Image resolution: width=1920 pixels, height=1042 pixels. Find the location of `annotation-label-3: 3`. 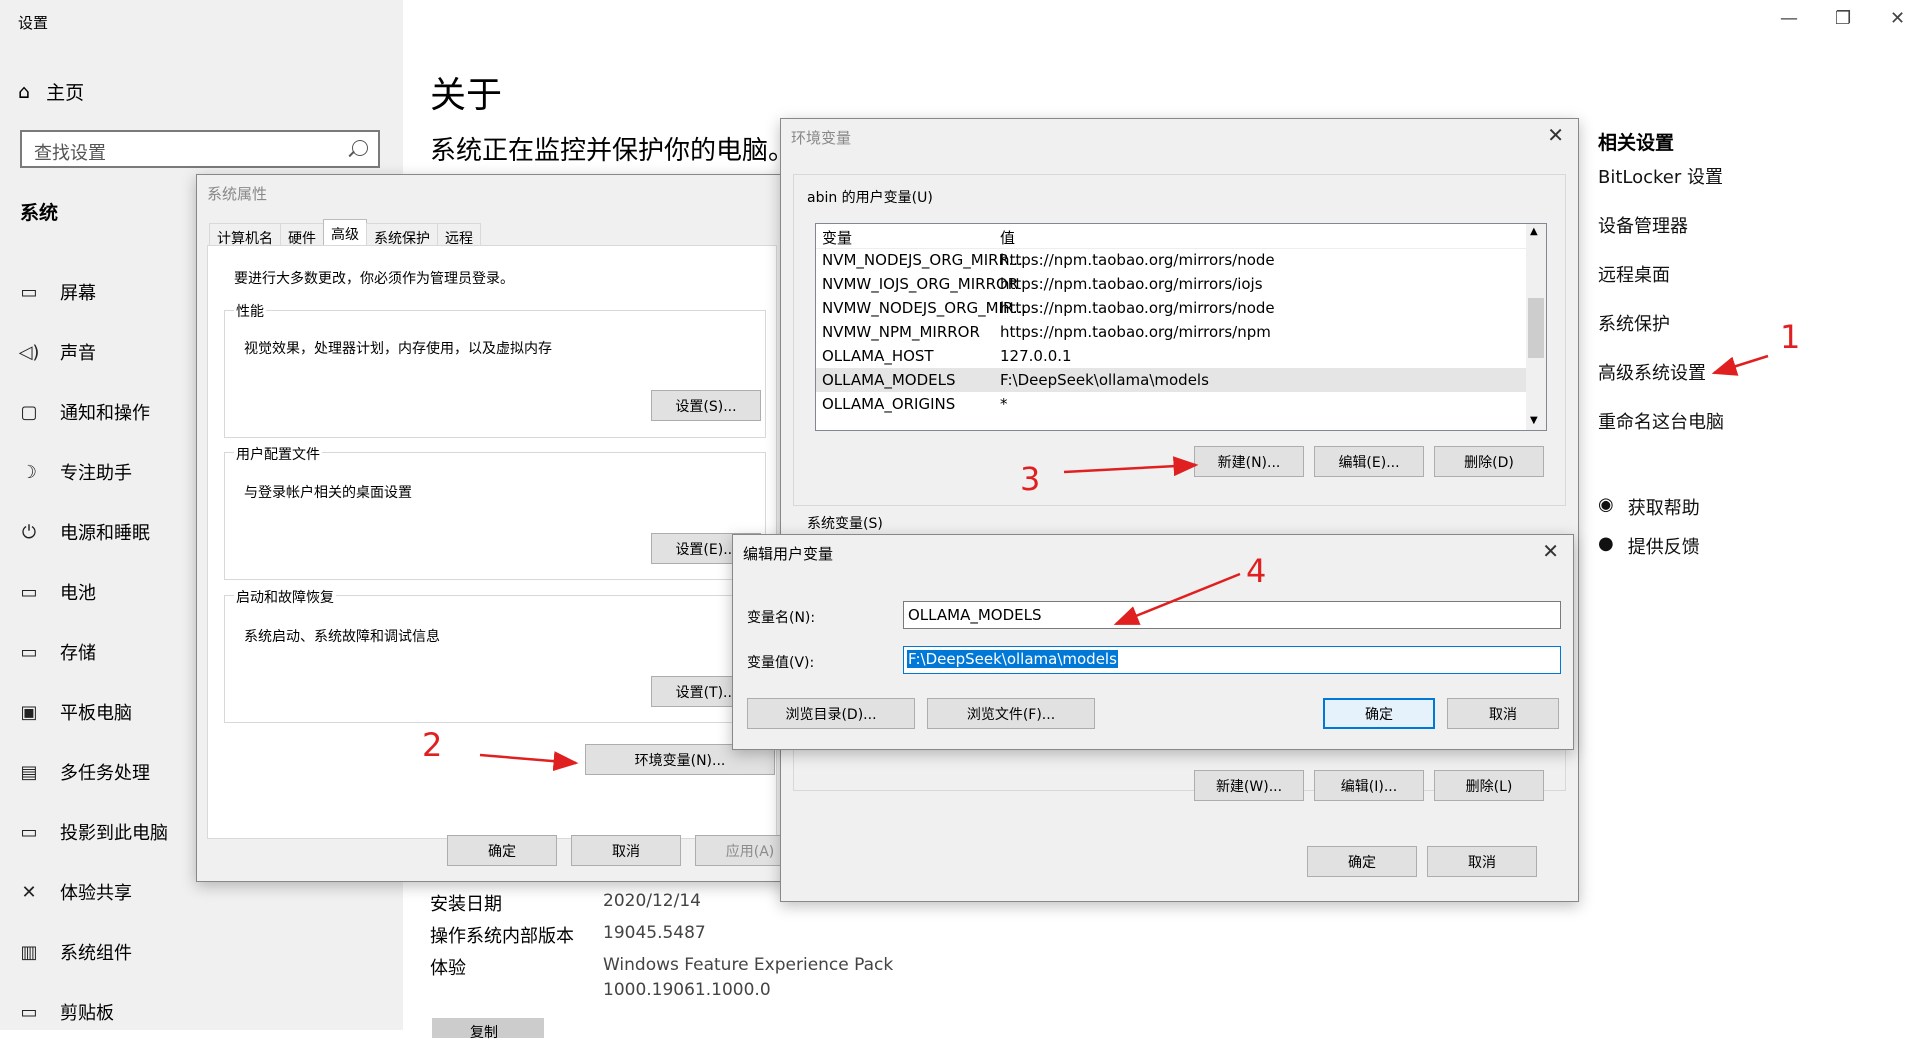

annotation-label-3: 3 is located at coordinates (1030, 479).